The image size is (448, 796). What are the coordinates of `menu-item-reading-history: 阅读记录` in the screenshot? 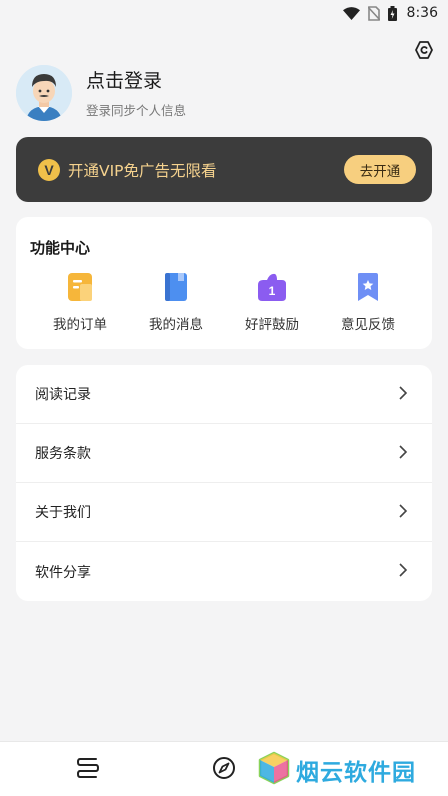 It's located at (224, 394).